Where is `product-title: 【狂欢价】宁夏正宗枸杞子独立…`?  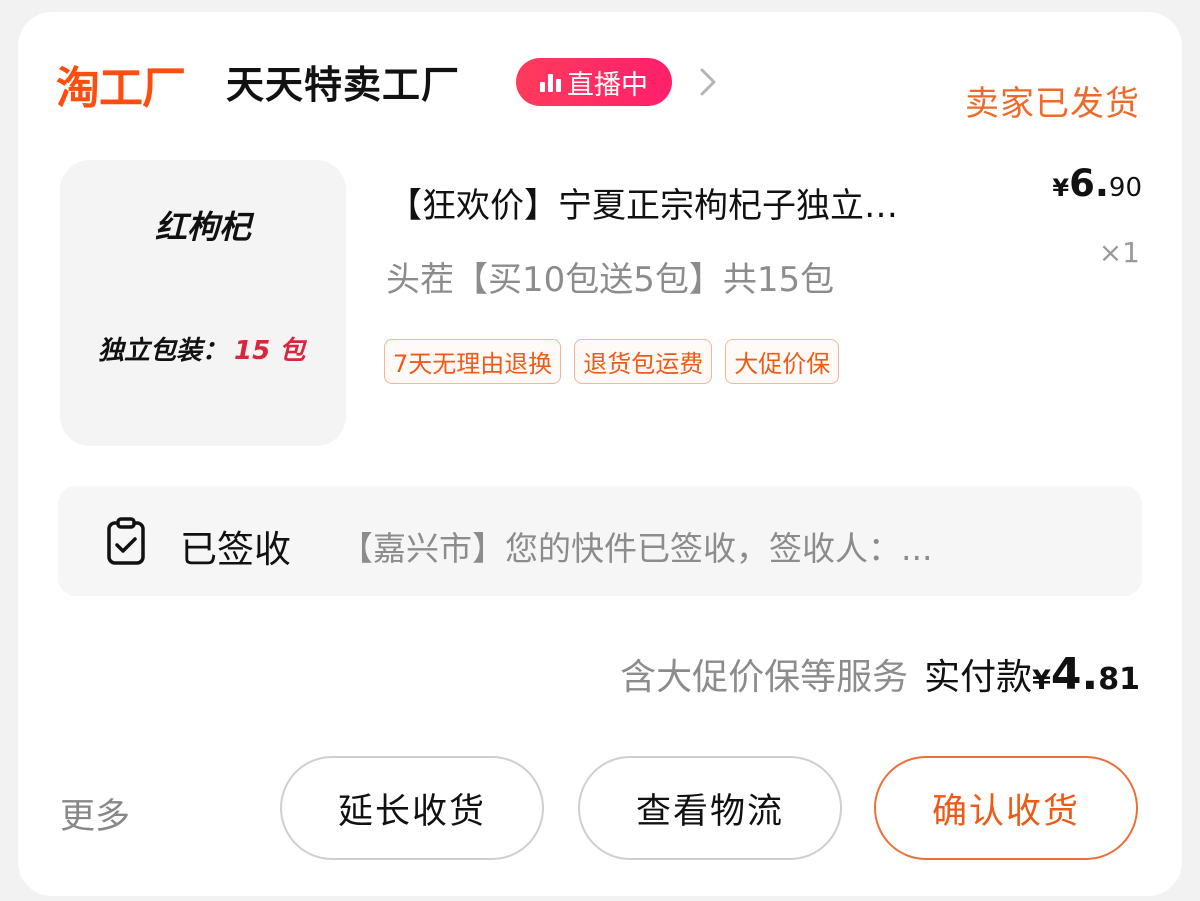
product-title: 【狂欢价】宁夏正宗枸杞子独立… is located at coordinates (698, 202).